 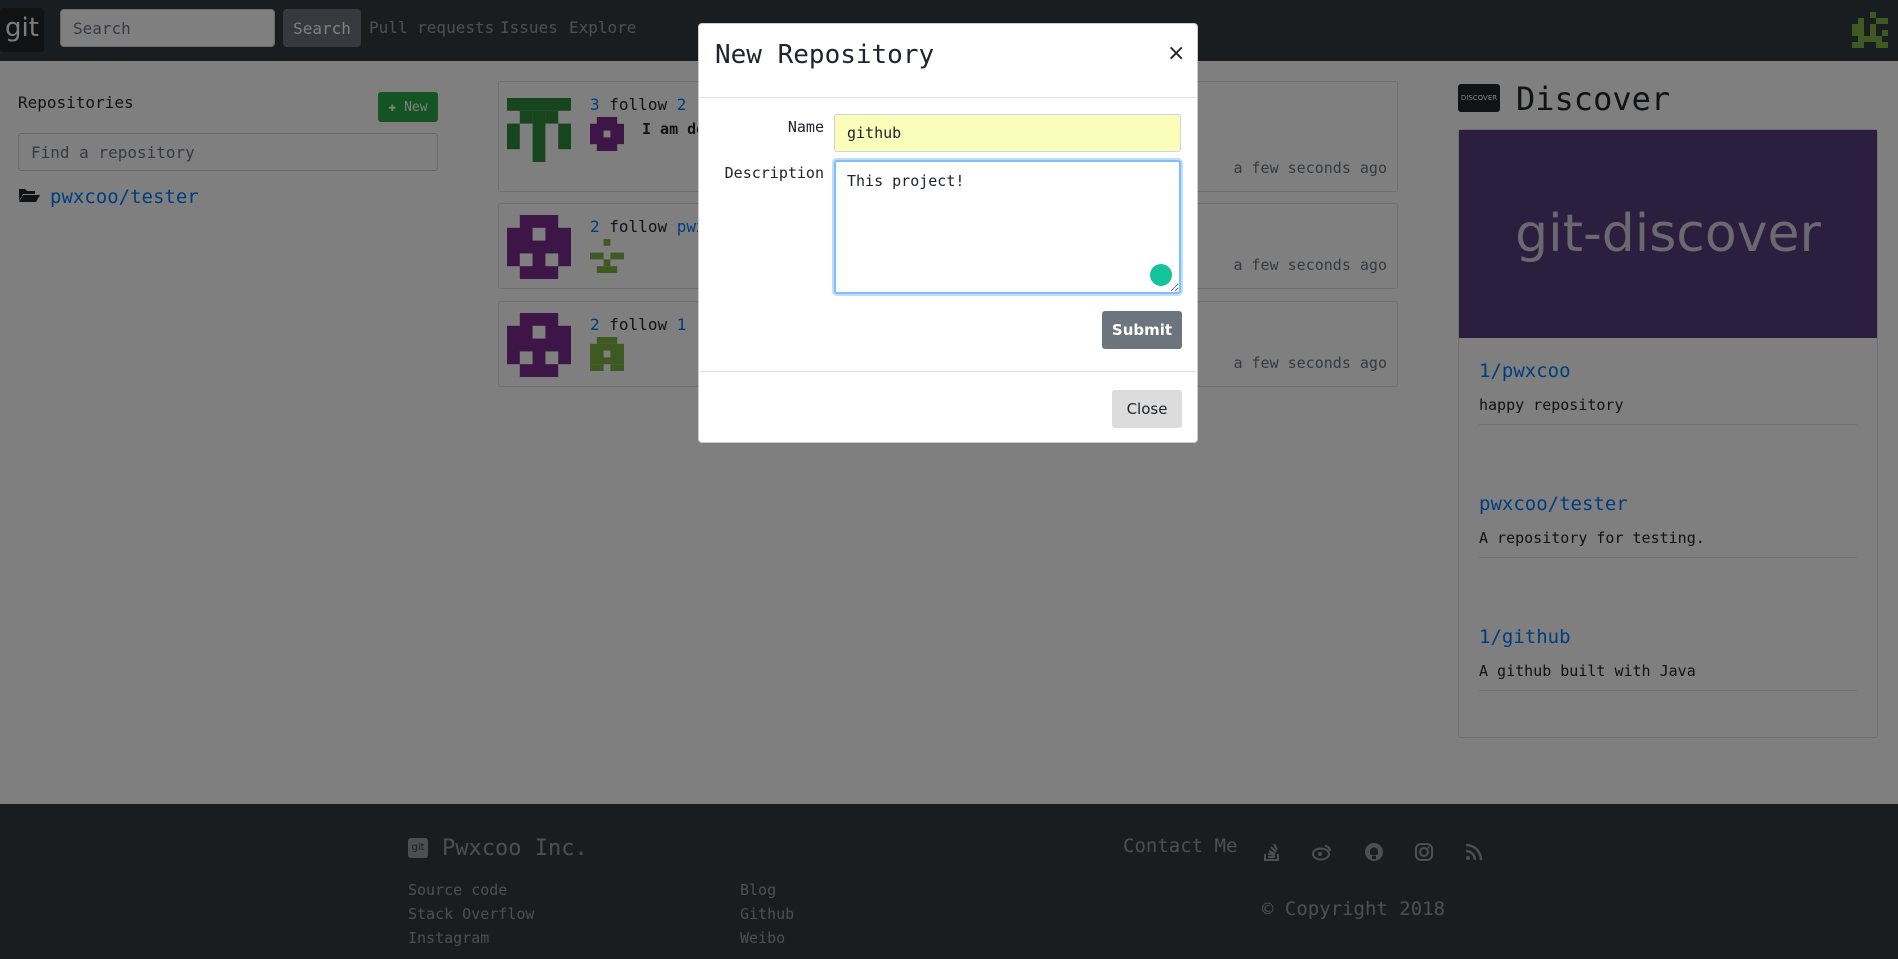 I want to click on close-icon: ×, so click(x=1176, y=53).